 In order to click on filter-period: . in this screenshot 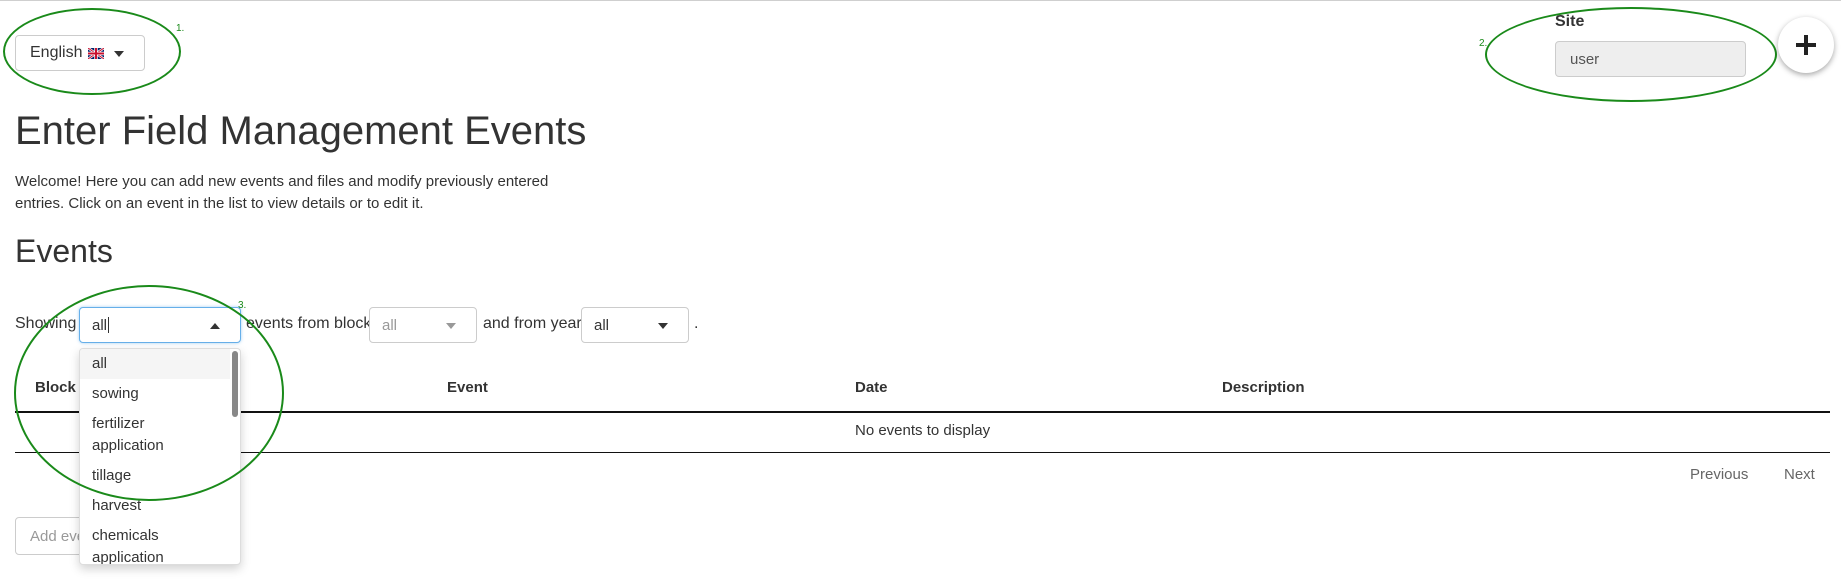, I will do `click(696, 323)`.